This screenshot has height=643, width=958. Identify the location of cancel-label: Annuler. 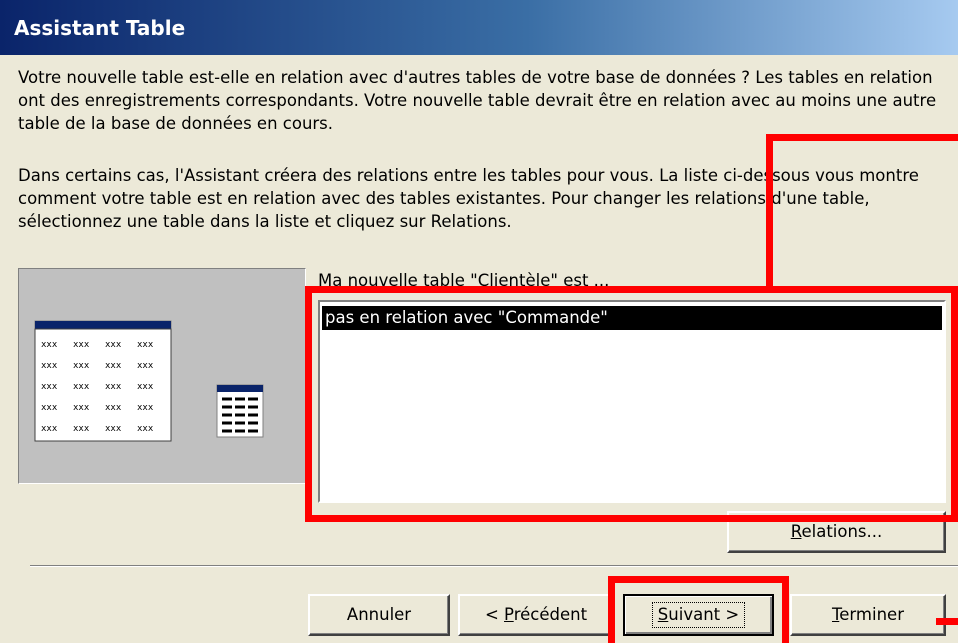
(379, 614).